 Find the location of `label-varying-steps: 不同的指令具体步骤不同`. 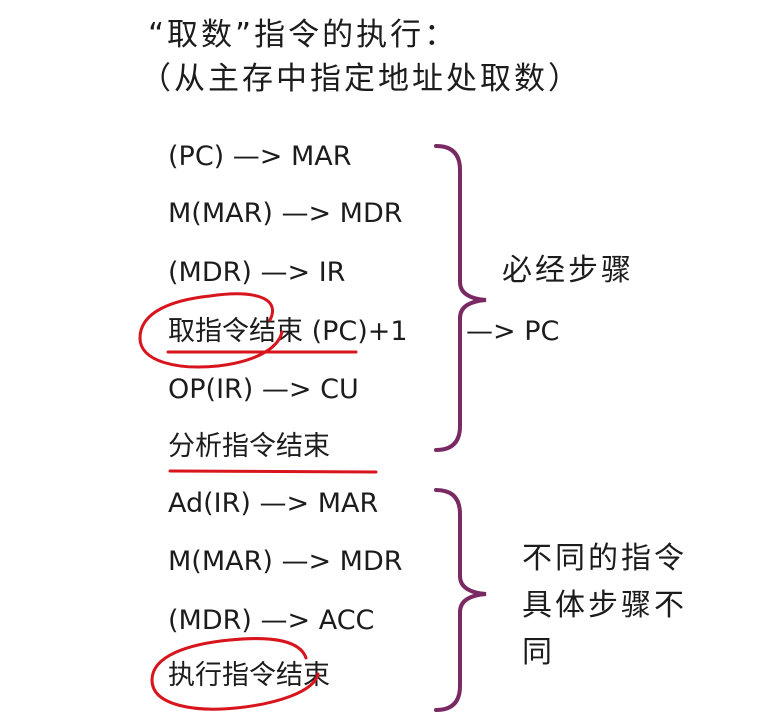

label-varying-steps: 不同的指令具体步骤不同 is located at coordinates (604, 605).